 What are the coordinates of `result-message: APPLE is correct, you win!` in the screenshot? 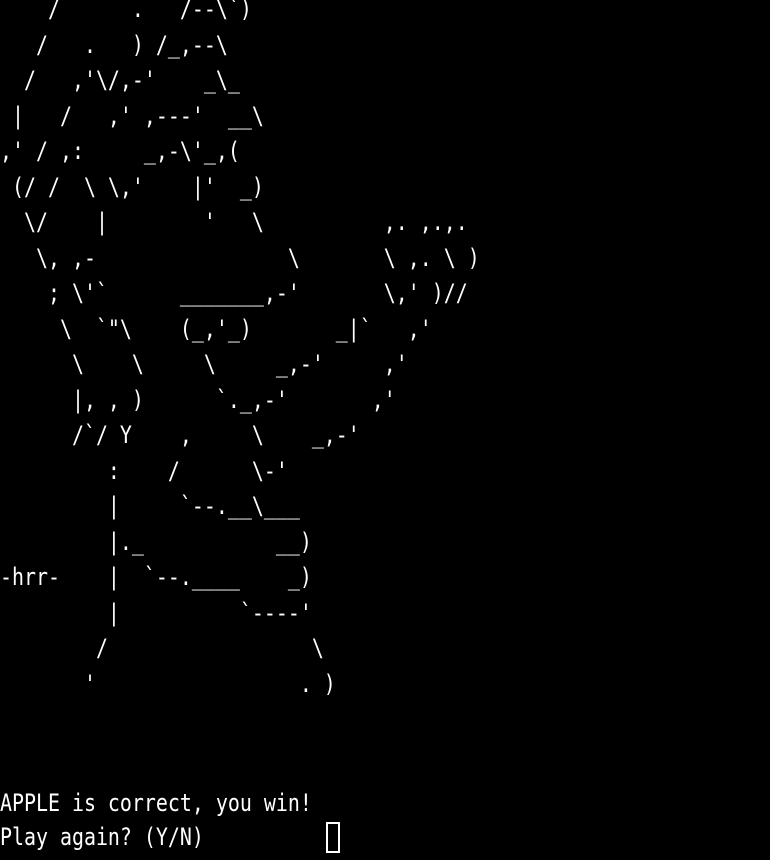 It's located at (156, 803).